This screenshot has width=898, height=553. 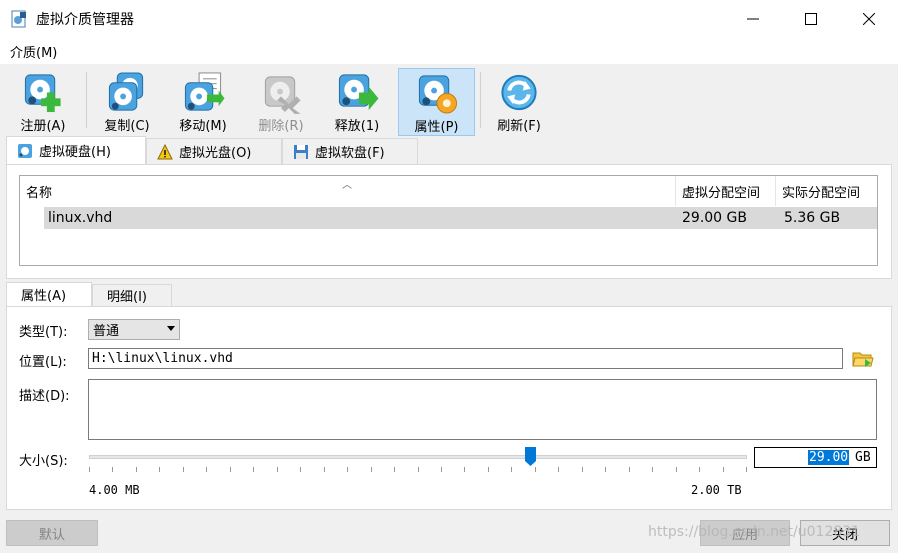 I want to click on tab-optical-disks: 虚拟光盘(O), so click(x=214, y=151).